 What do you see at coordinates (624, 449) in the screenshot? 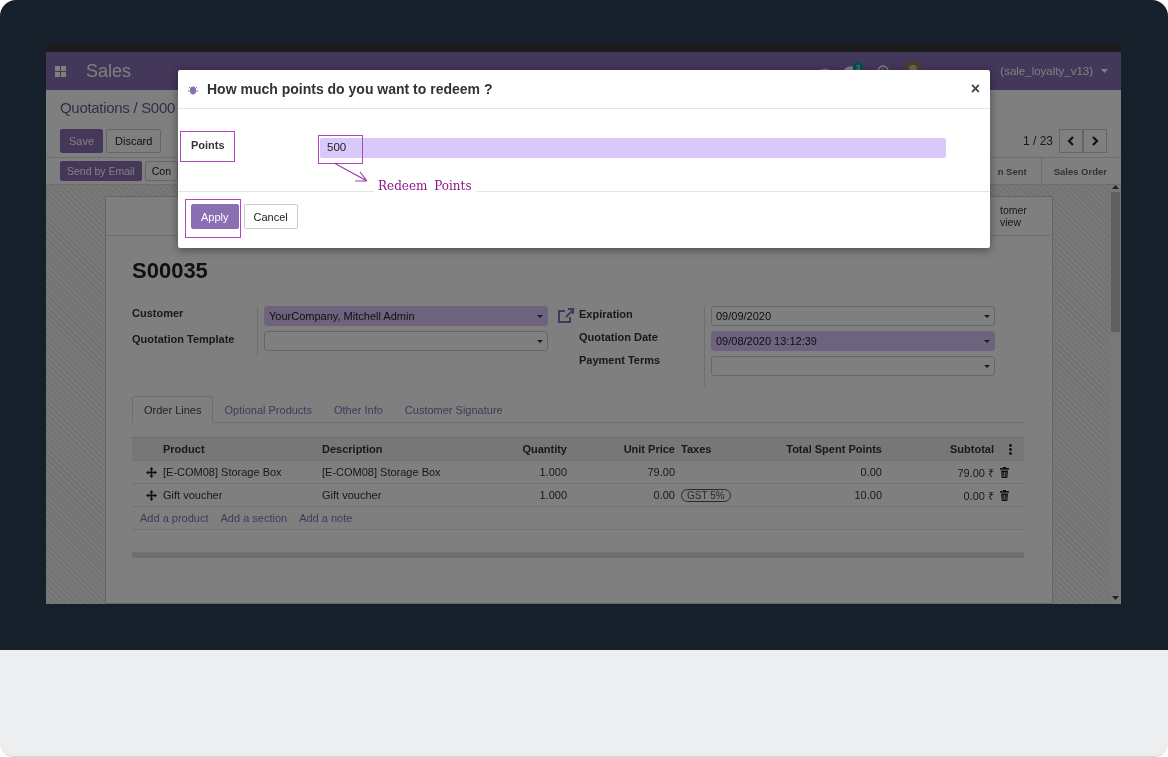
I see `column-header: Unit Price` at bounding box center [624, 449].